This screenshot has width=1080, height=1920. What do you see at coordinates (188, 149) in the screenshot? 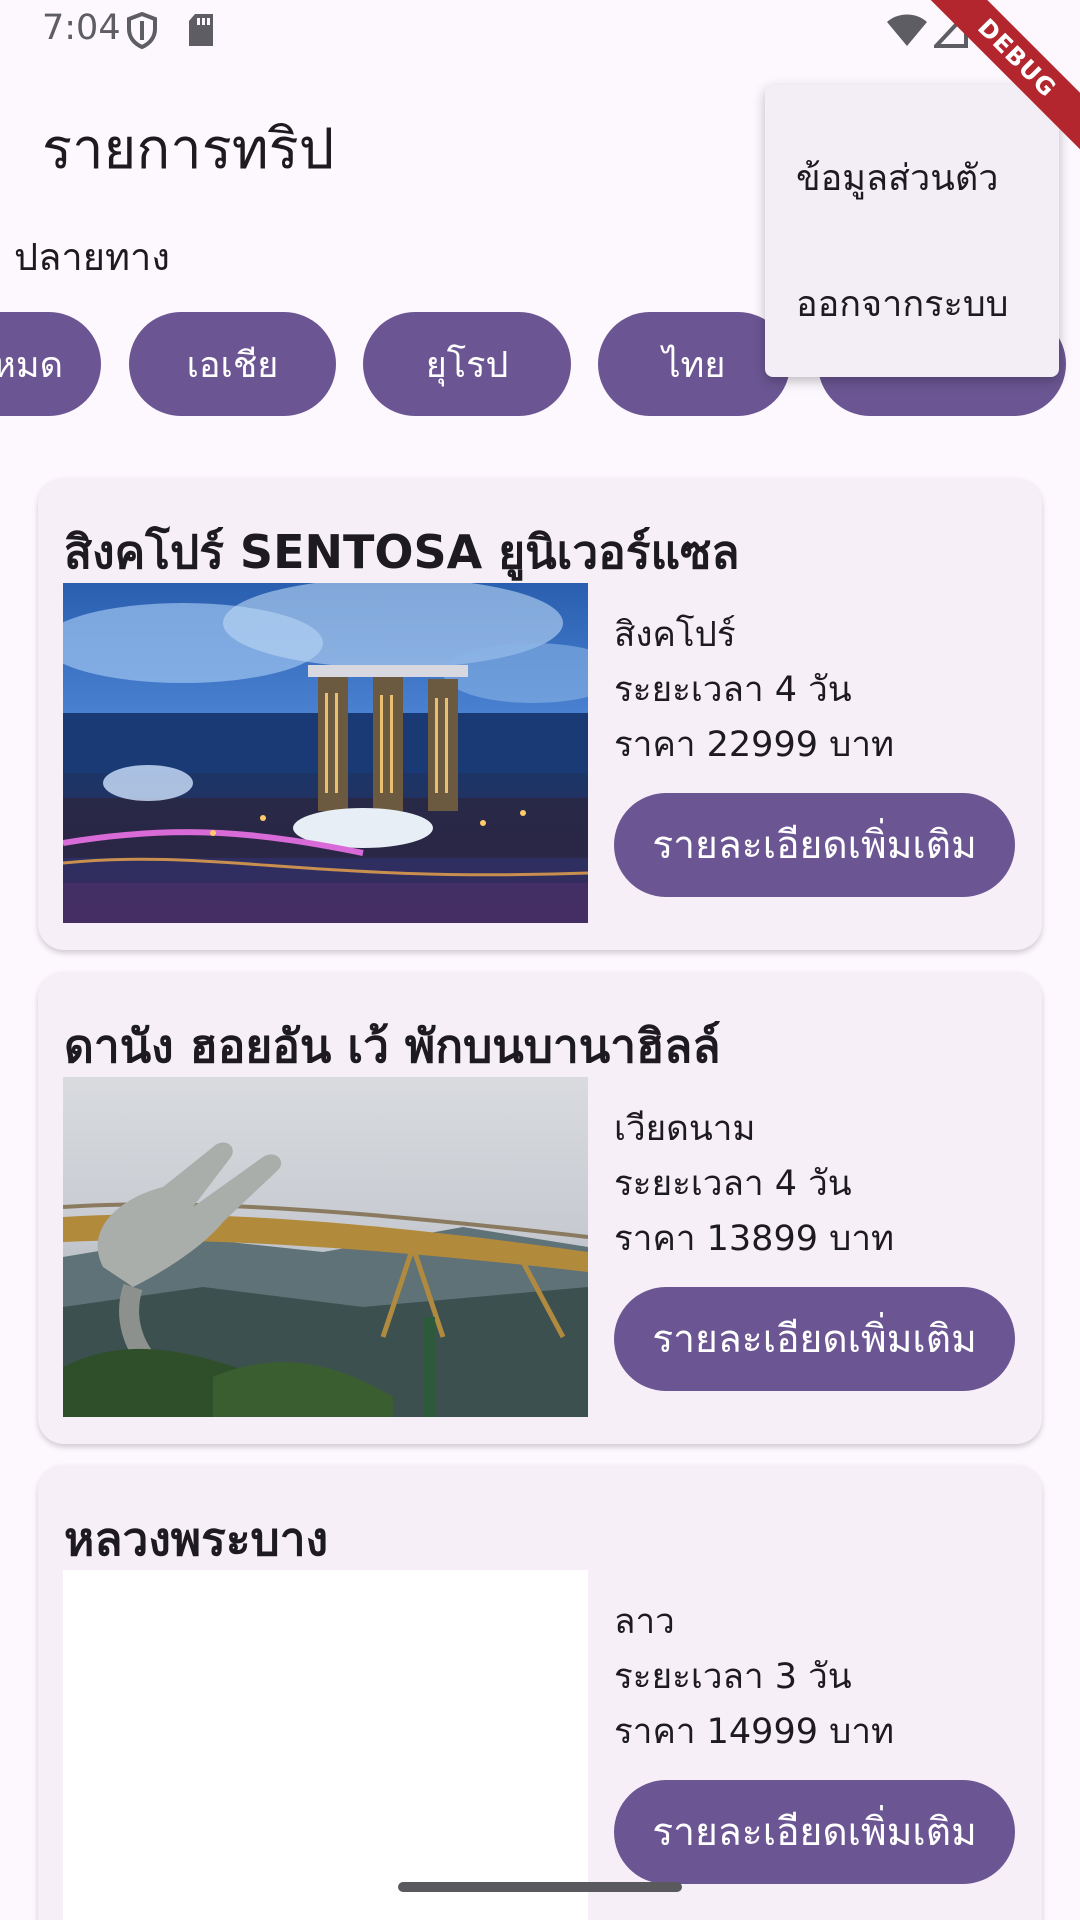
I see `page-title: รายการทริป` at bounding box center [188, 149].